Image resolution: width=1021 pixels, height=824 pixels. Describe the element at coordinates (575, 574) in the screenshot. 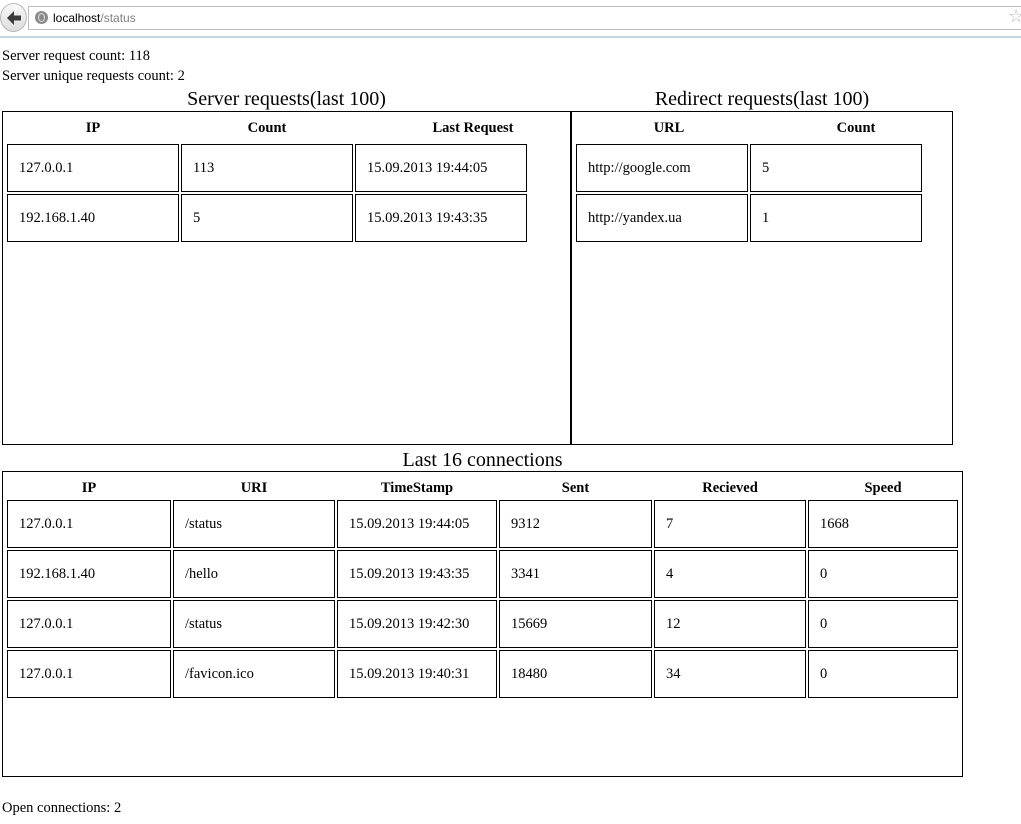

I see `conn-row-2-sent: 3341` at that location.